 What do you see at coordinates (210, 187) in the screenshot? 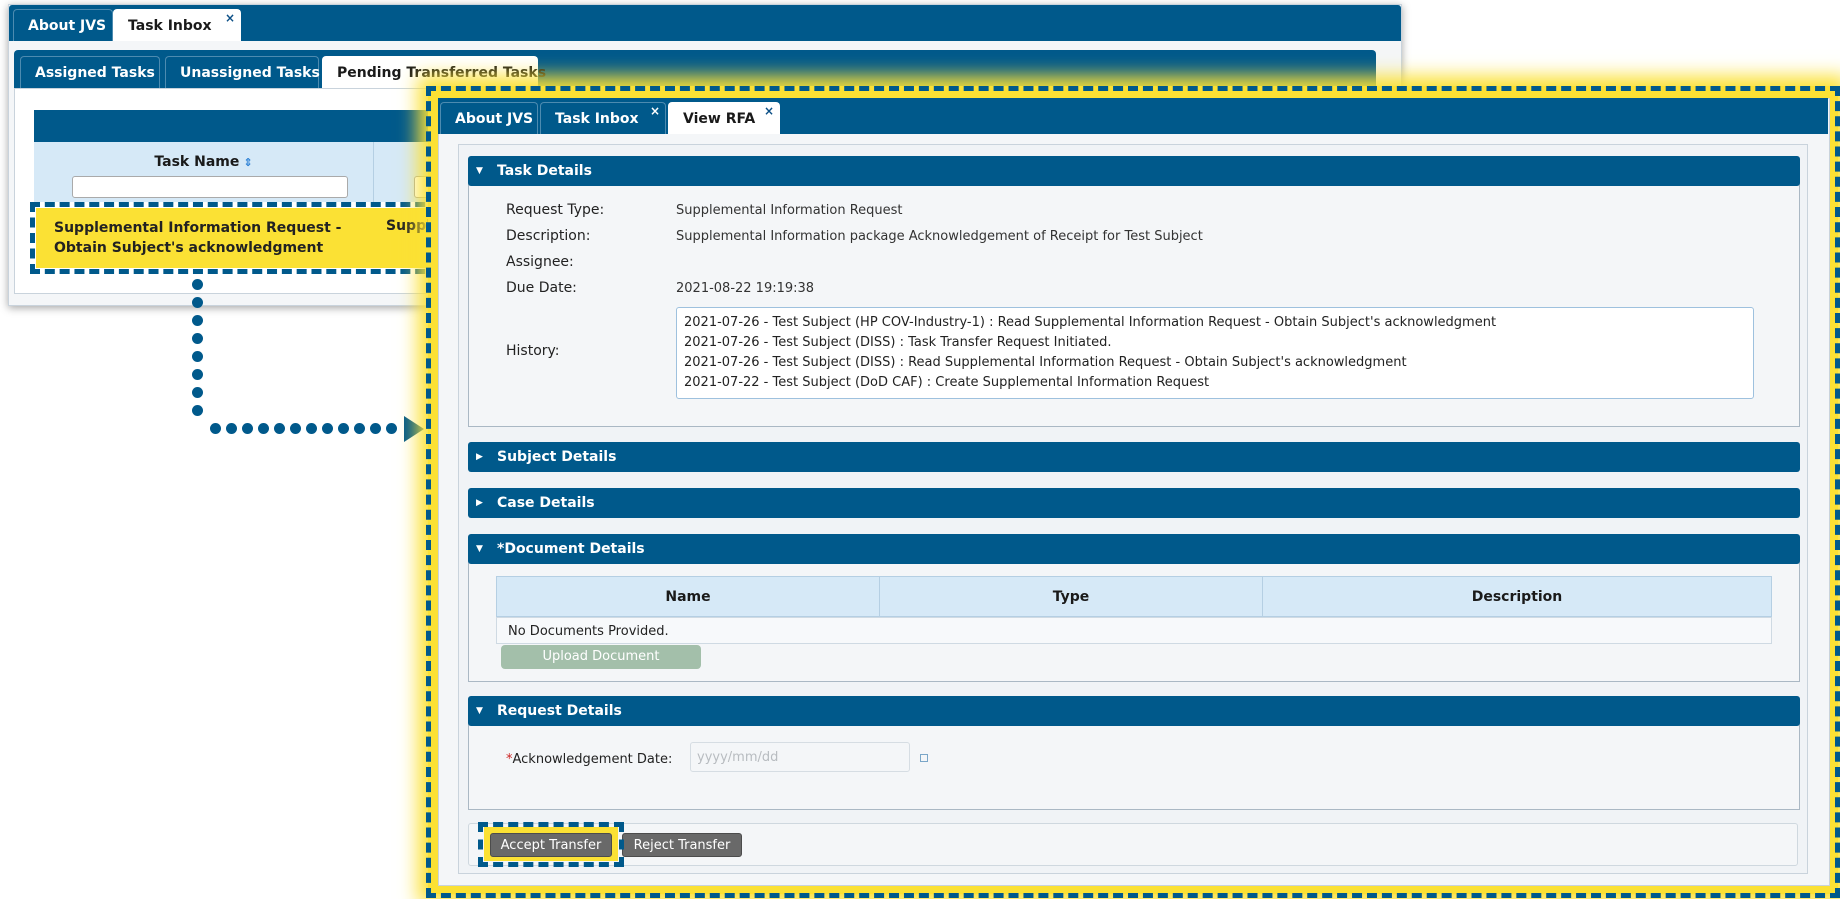
I see `task-name-filter-input` at bounding box center [210, 187].